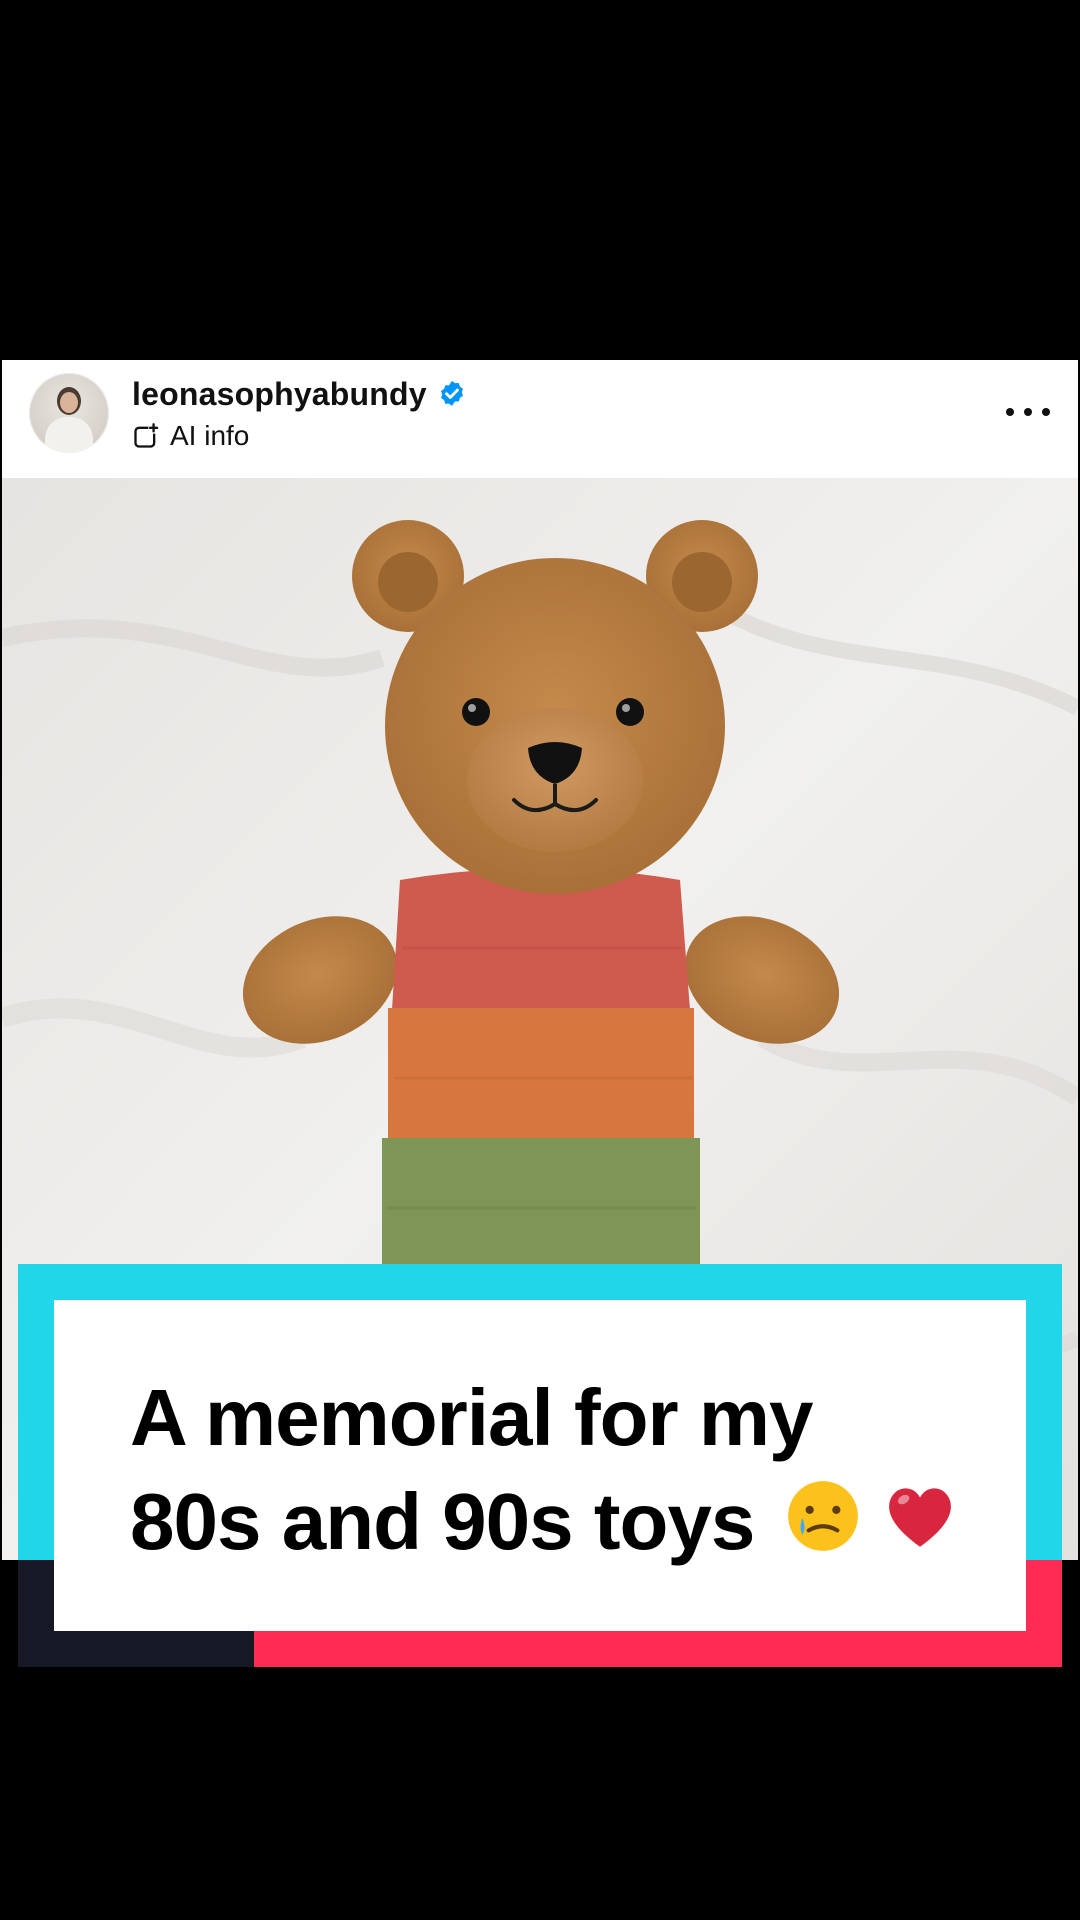 This screenshot has height=1920, width=1080. I want to click on username-row: leonasophyabundy, so click(299, 394).